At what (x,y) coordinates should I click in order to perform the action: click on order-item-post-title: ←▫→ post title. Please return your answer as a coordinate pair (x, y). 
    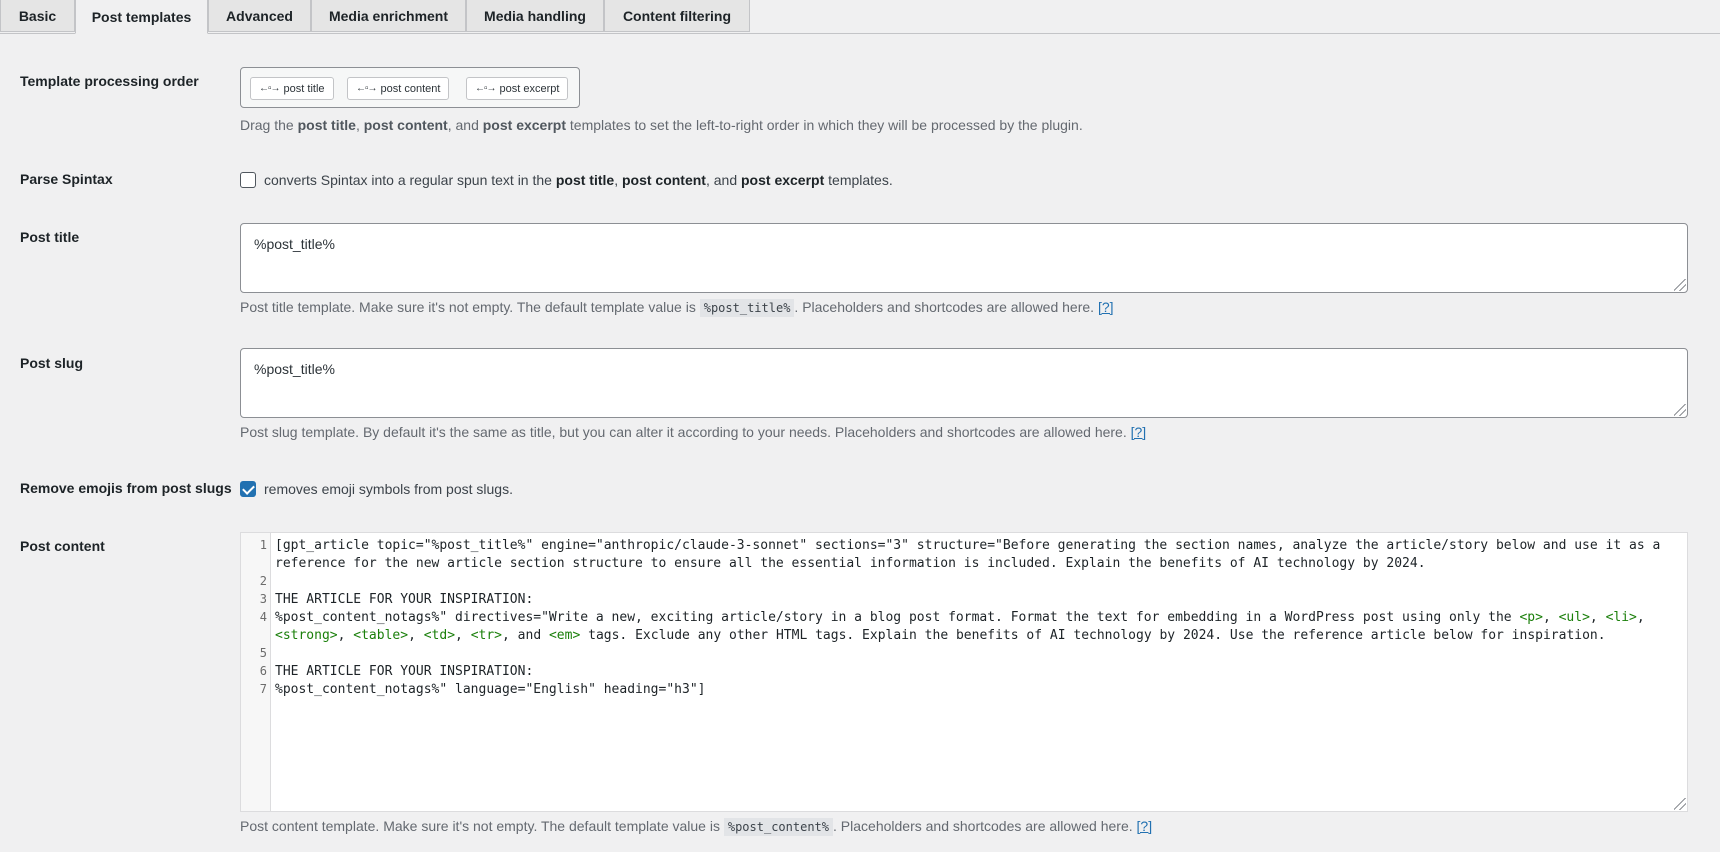
    Looking at the image, I should click on (292, 88).